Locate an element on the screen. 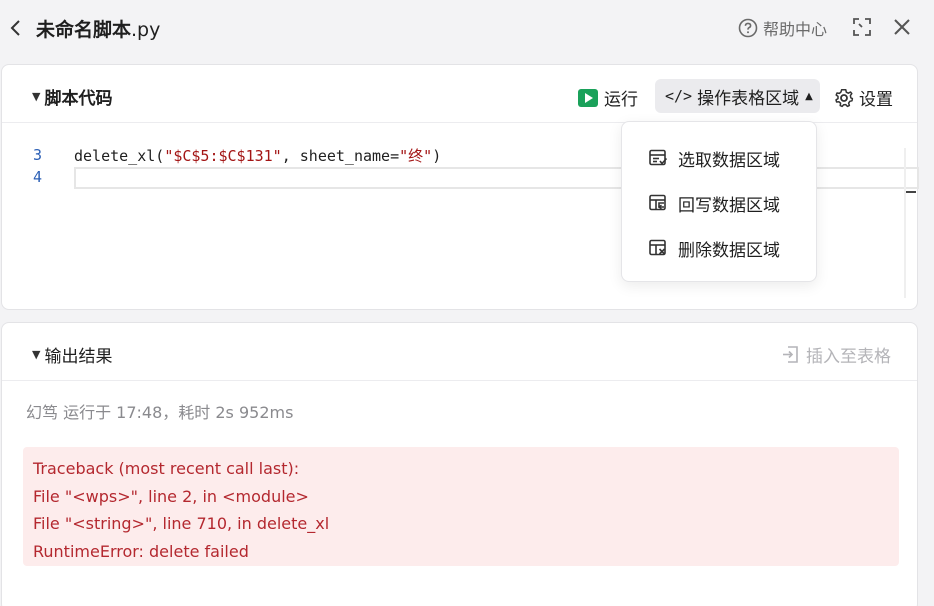 The height and width of the screenshot is (606, 934). close-icon is located at coordinates (902, 27).